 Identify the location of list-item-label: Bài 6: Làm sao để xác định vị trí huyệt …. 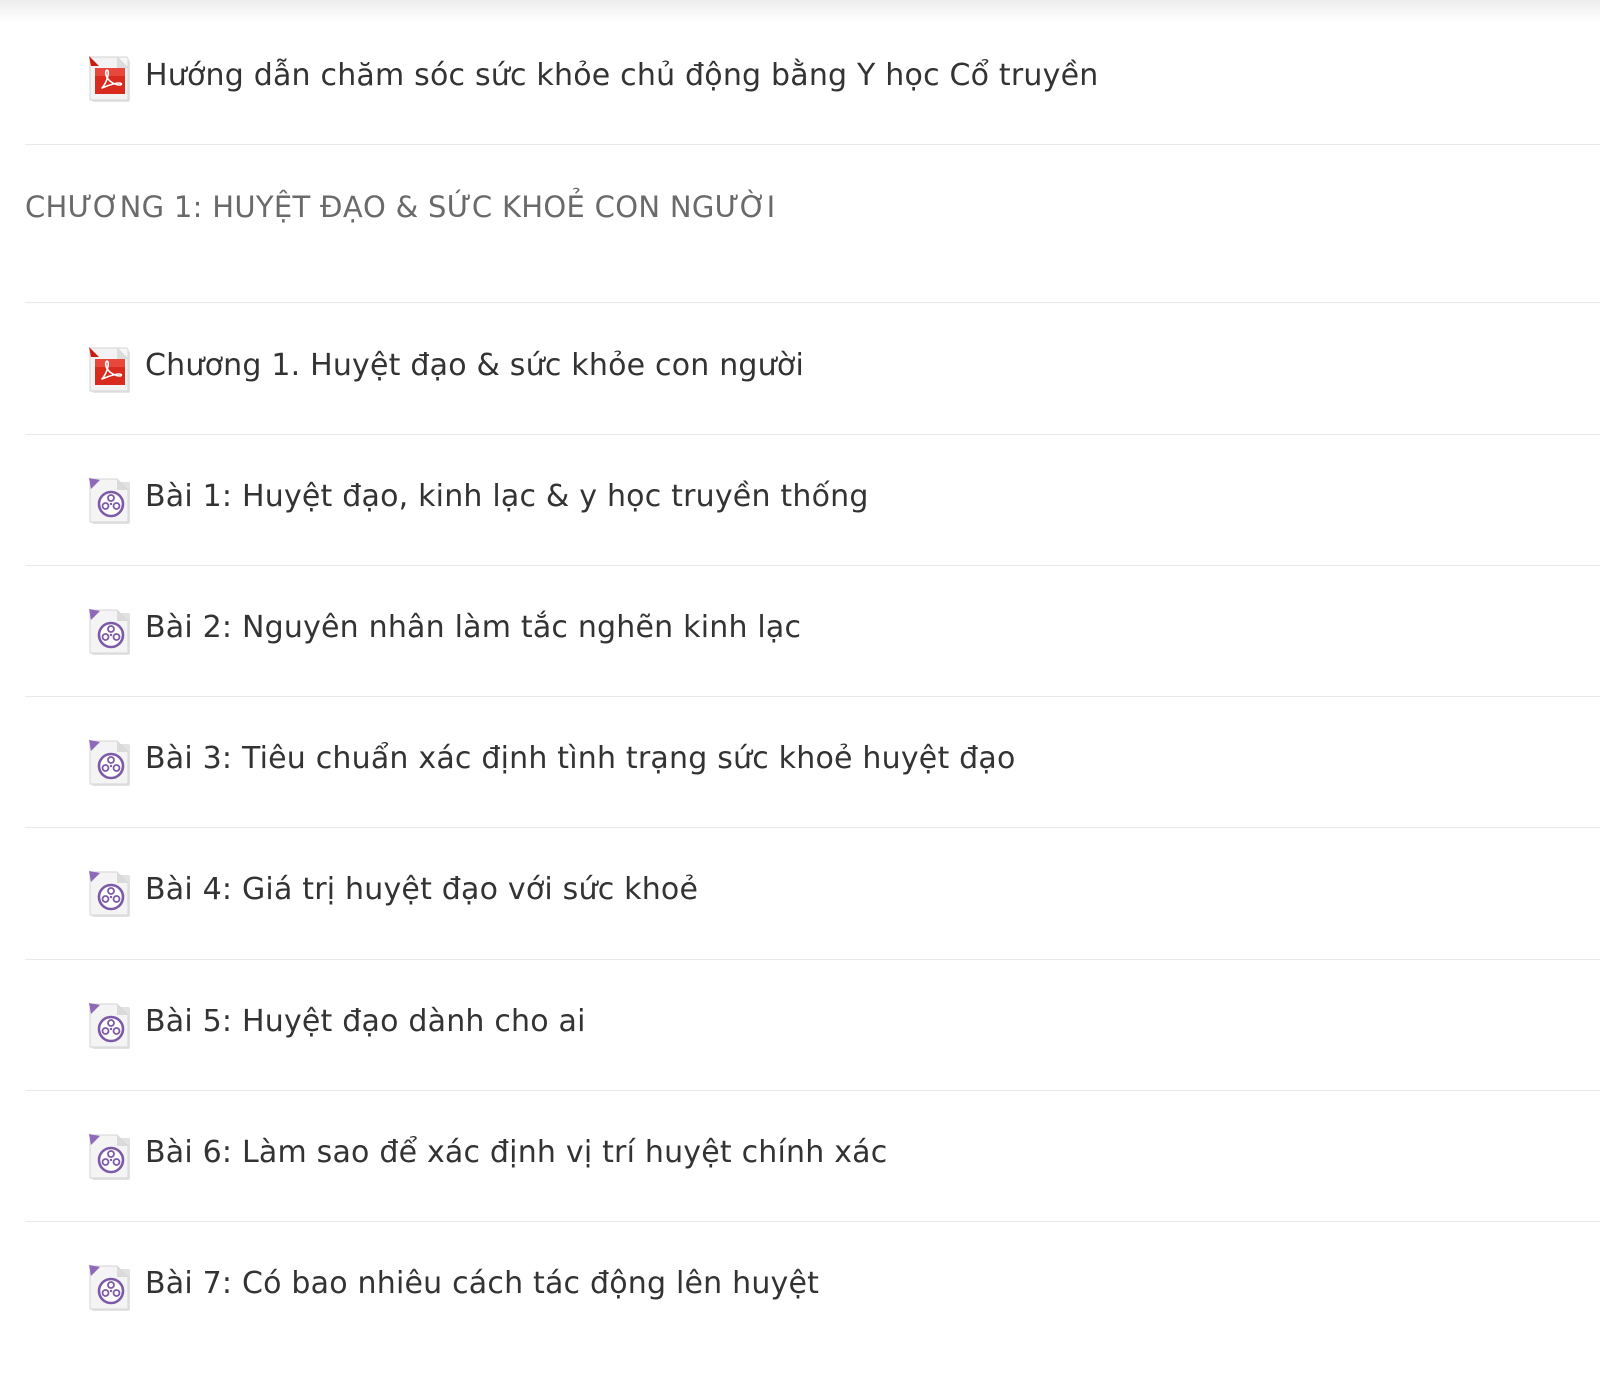
(516, 1152).